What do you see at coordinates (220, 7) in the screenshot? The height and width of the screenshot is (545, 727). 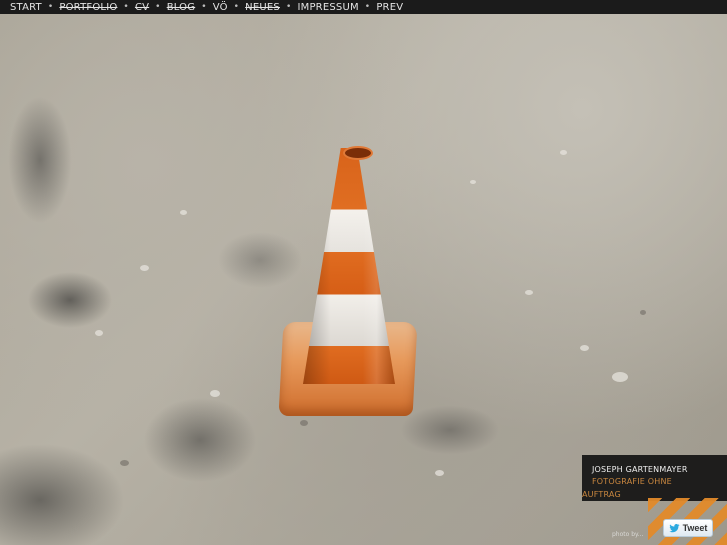 I see `nav-item-v-: VÖ` at bounding box center [220, 7].